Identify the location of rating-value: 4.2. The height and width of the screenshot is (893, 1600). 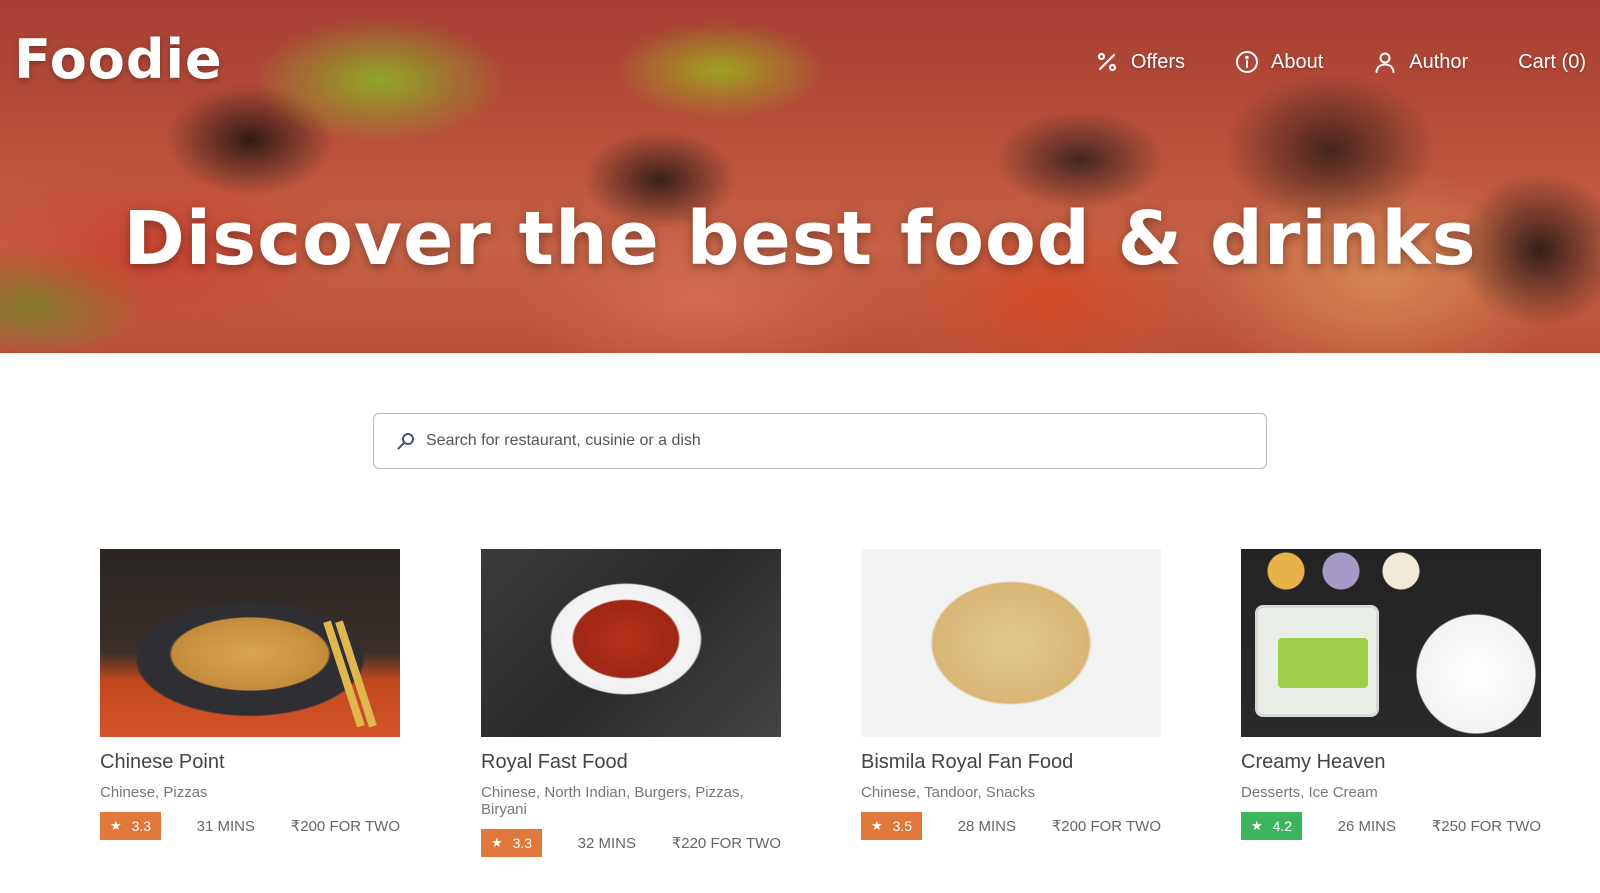
(1282, 826).